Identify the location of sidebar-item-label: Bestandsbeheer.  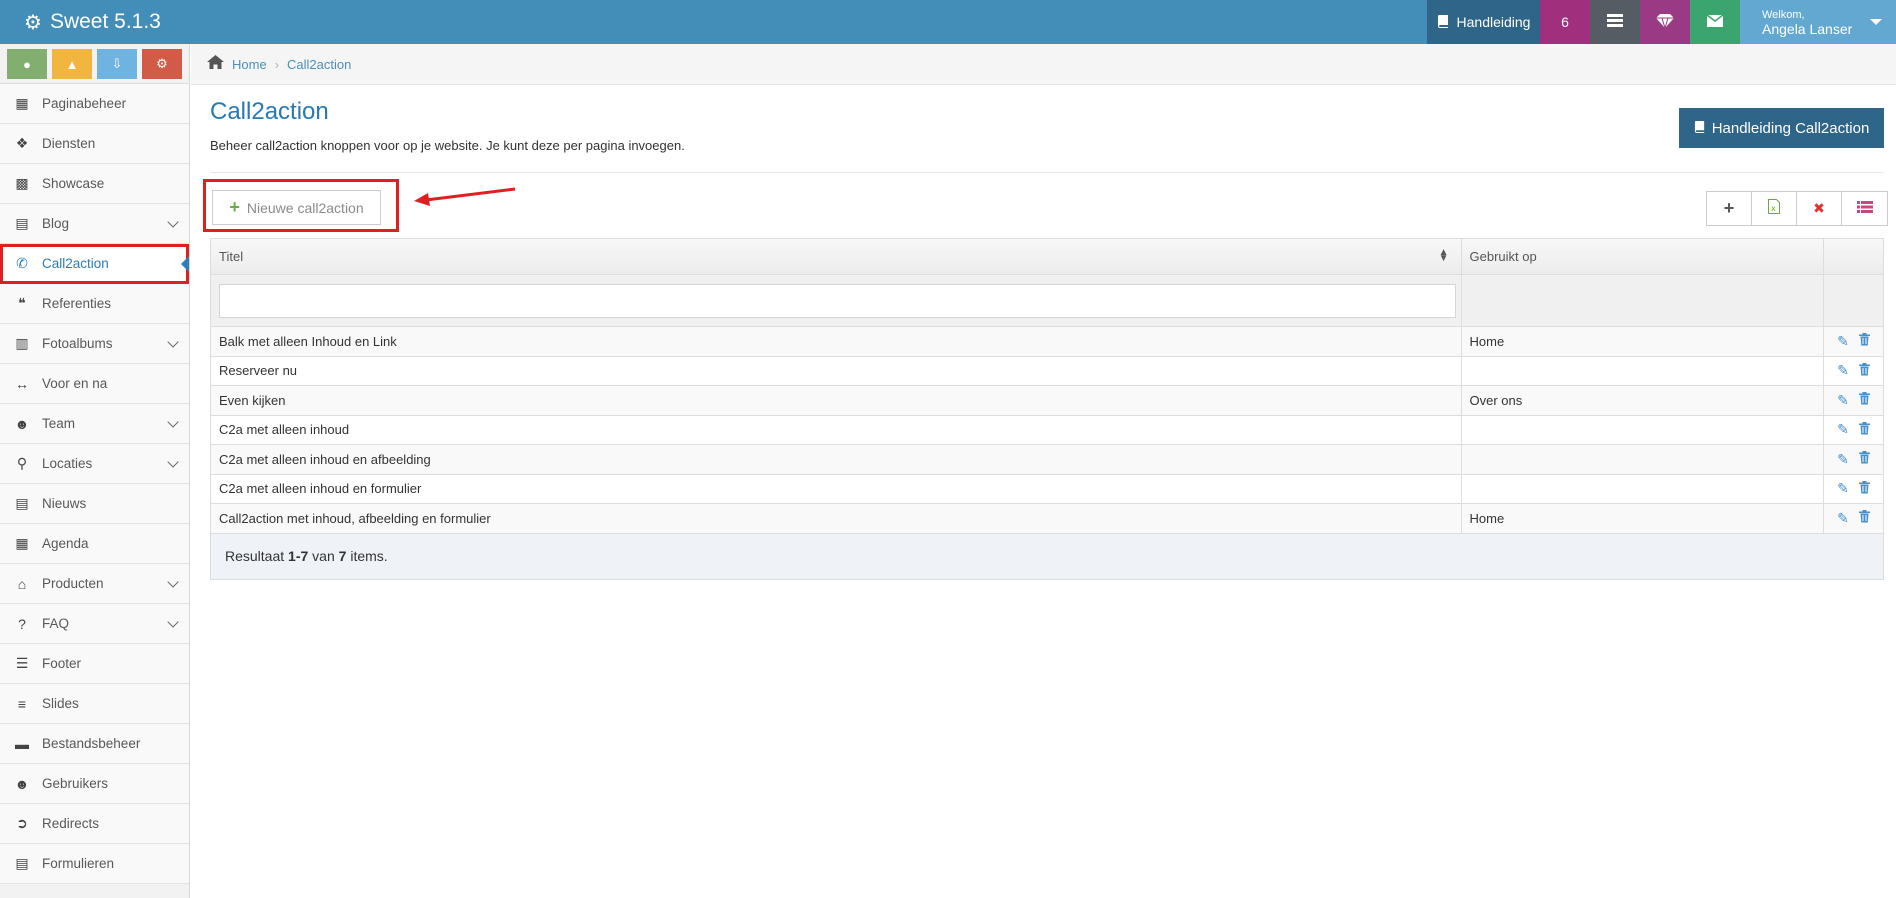
(91, 743).